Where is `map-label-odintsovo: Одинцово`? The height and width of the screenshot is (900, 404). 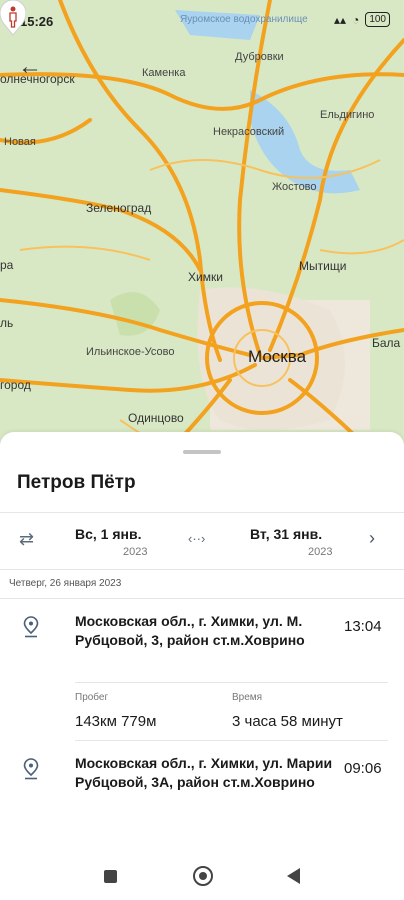 map-label-odintsovo: Одинцово is located at coordinates (156, 418).